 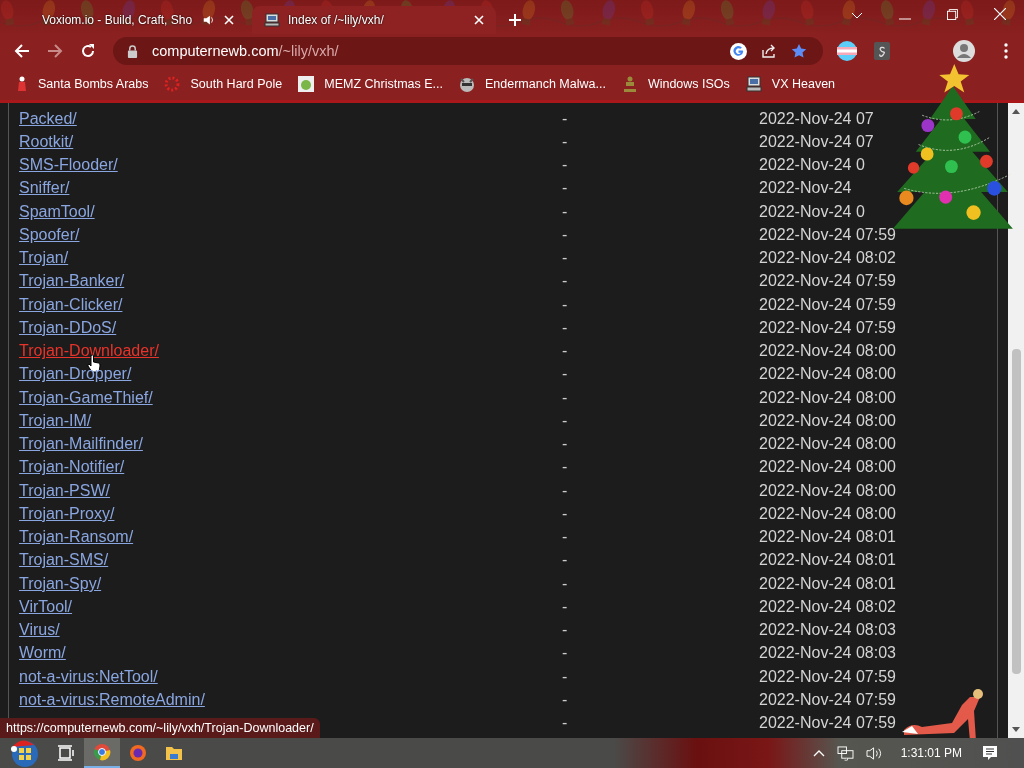 What do you see at coordinates (72, 281) in the screenshot?
I see `folder-link: Trojan-Banker/` at bounding box center [72, 281].